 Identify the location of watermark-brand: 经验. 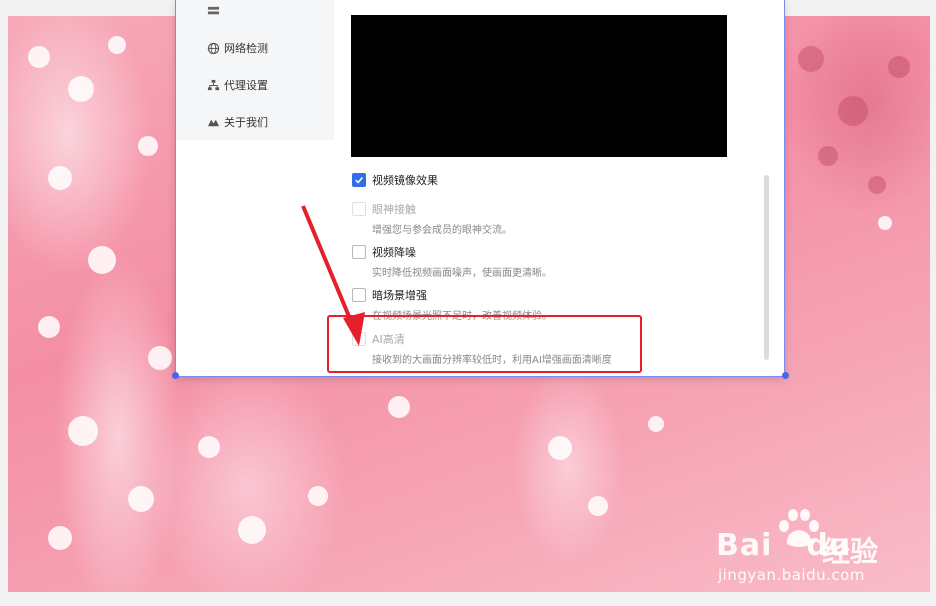
(850, 551).